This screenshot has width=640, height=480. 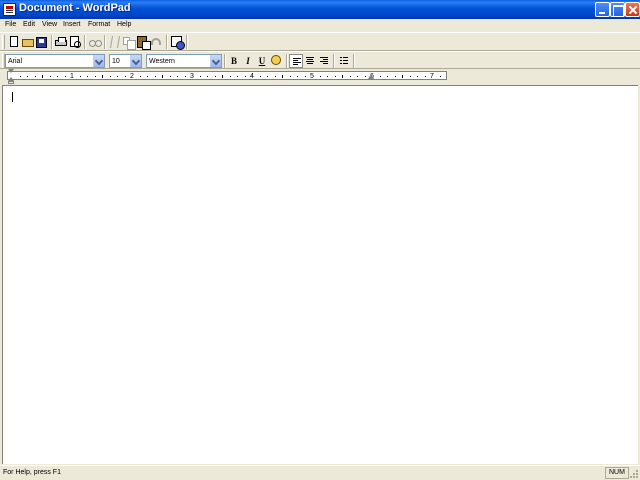 I want to click on scissors-icon, so click(x=115, y=42).